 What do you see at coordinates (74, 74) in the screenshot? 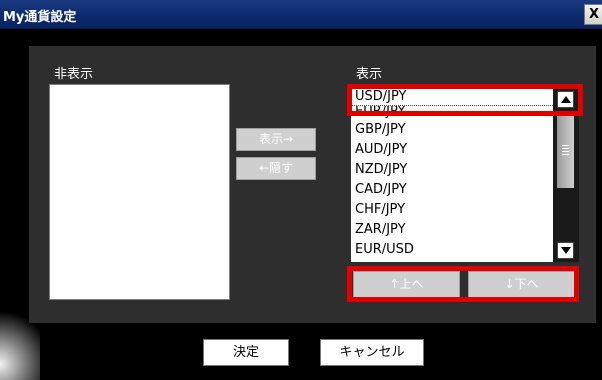
I see `hidden-list-label: 非表示` at bounding box center [74, 74].